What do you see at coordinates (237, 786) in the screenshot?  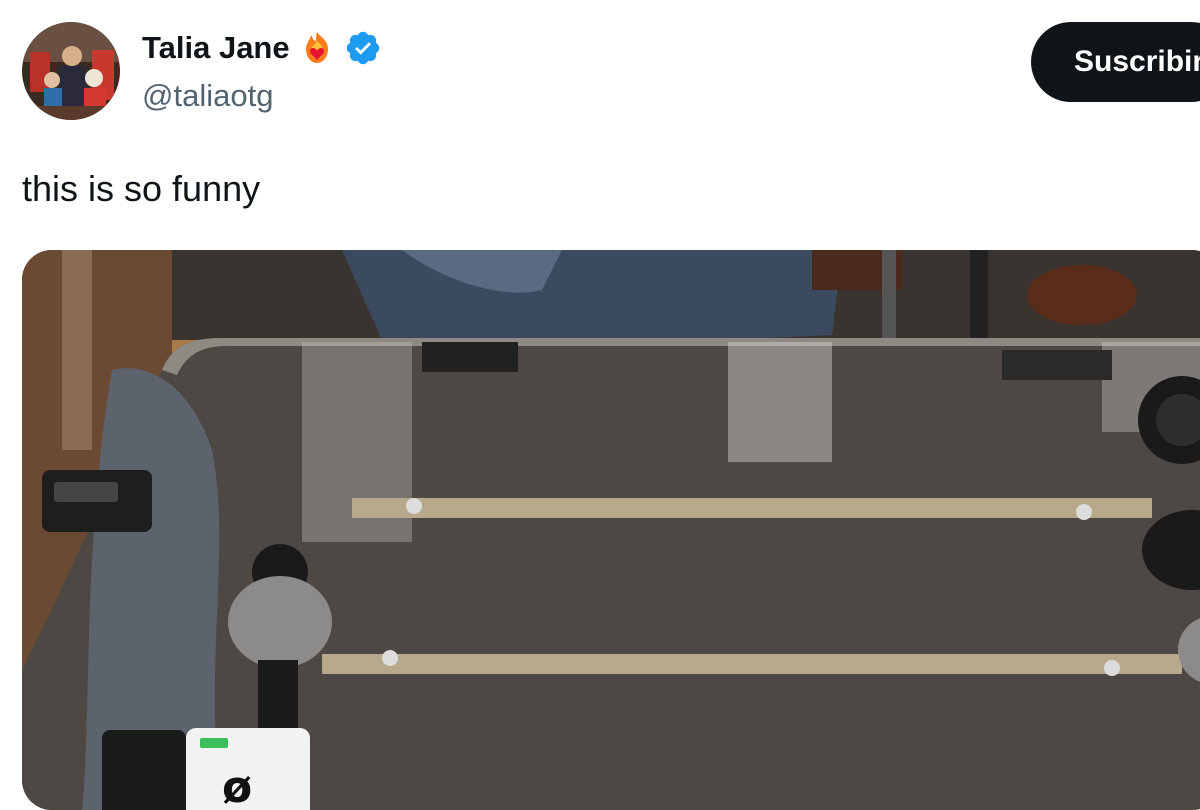 I see `svg-text: ø` at bounding box center [237, 786].